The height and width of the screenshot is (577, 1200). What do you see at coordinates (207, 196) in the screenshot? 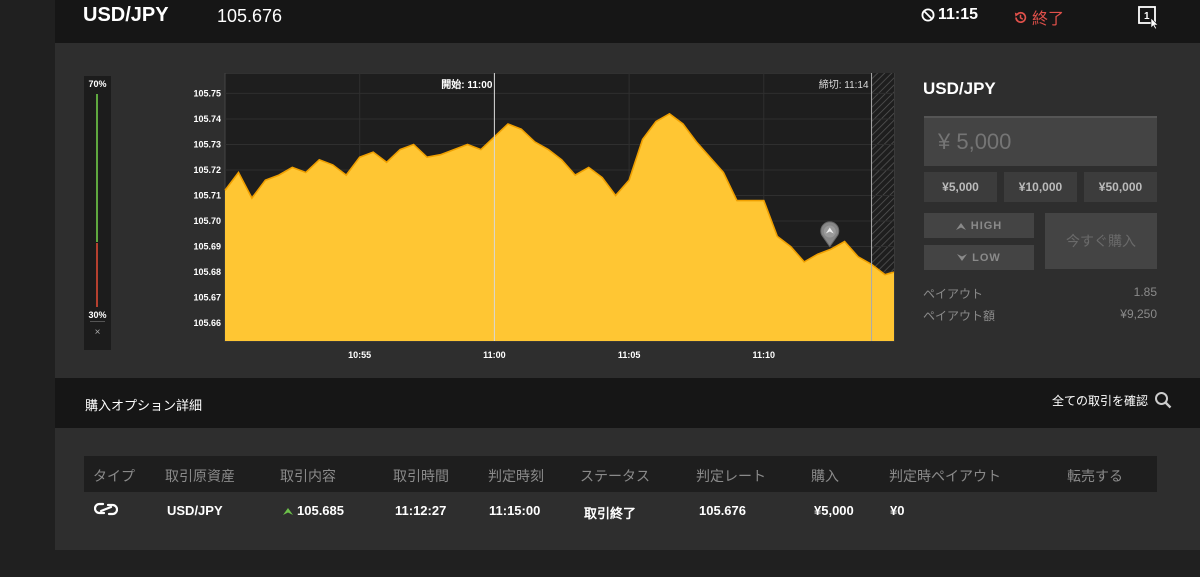
I see `y-tick-label: 105.71` at bounding box center [207, 196].